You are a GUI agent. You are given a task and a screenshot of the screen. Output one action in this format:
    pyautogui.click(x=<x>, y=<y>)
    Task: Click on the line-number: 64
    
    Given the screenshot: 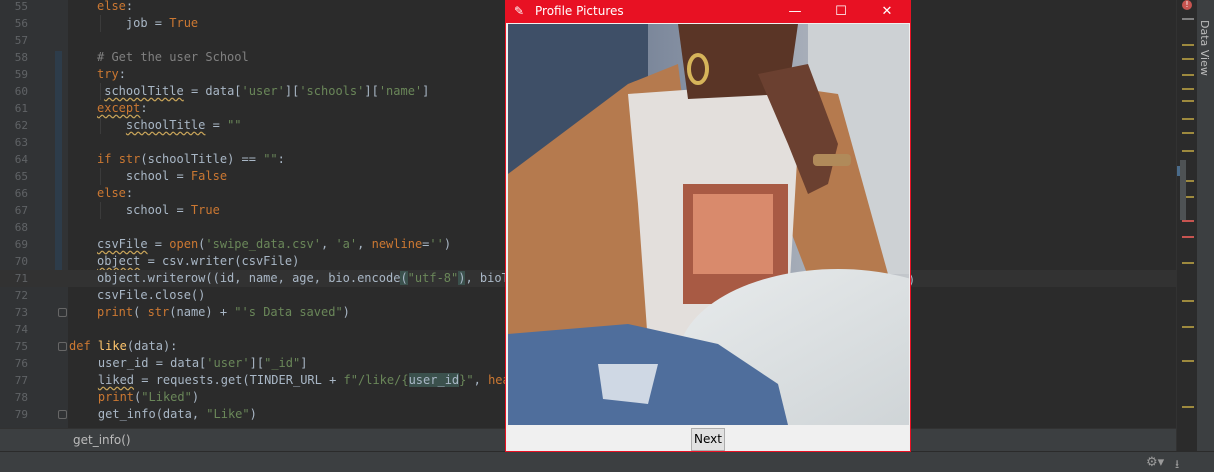 What is the action you would take?
    pyautogui.click(x=21, y=159)
    